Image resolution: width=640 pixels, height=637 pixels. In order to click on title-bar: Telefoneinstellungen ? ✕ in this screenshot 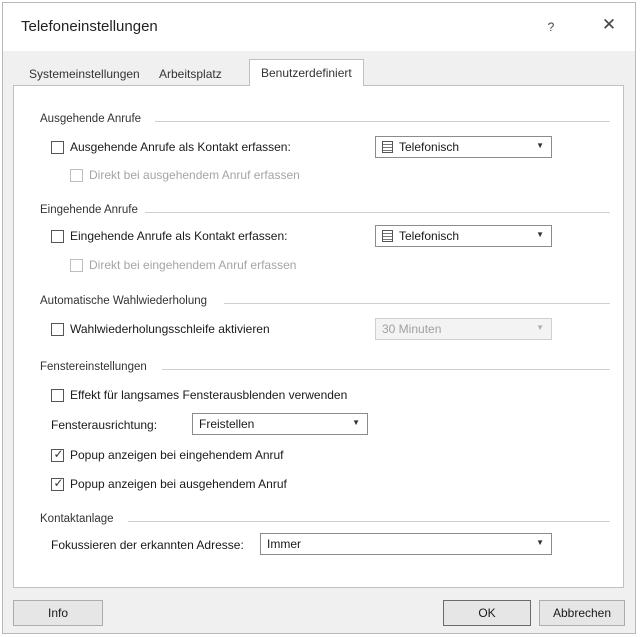, I will do `click(319, 27)`.